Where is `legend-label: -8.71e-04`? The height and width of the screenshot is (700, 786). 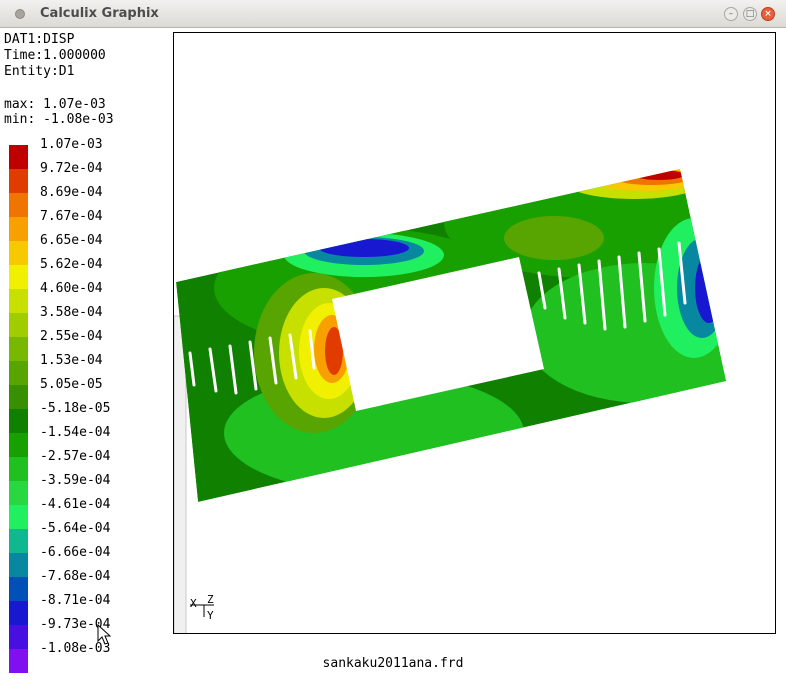 legend-label: -8.71e-04 is located at coordinates (75, 600).